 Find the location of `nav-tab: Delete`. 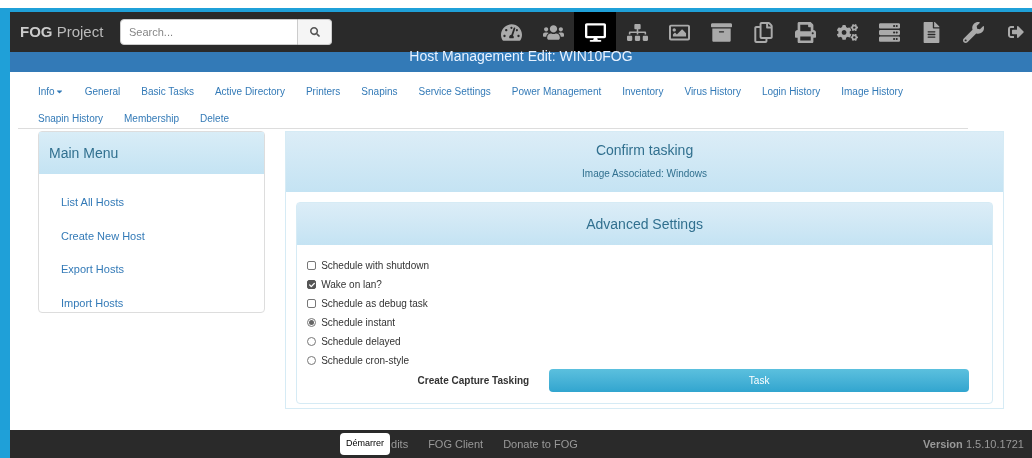

nav-tab: Delete is located at coordinates (214, 118).